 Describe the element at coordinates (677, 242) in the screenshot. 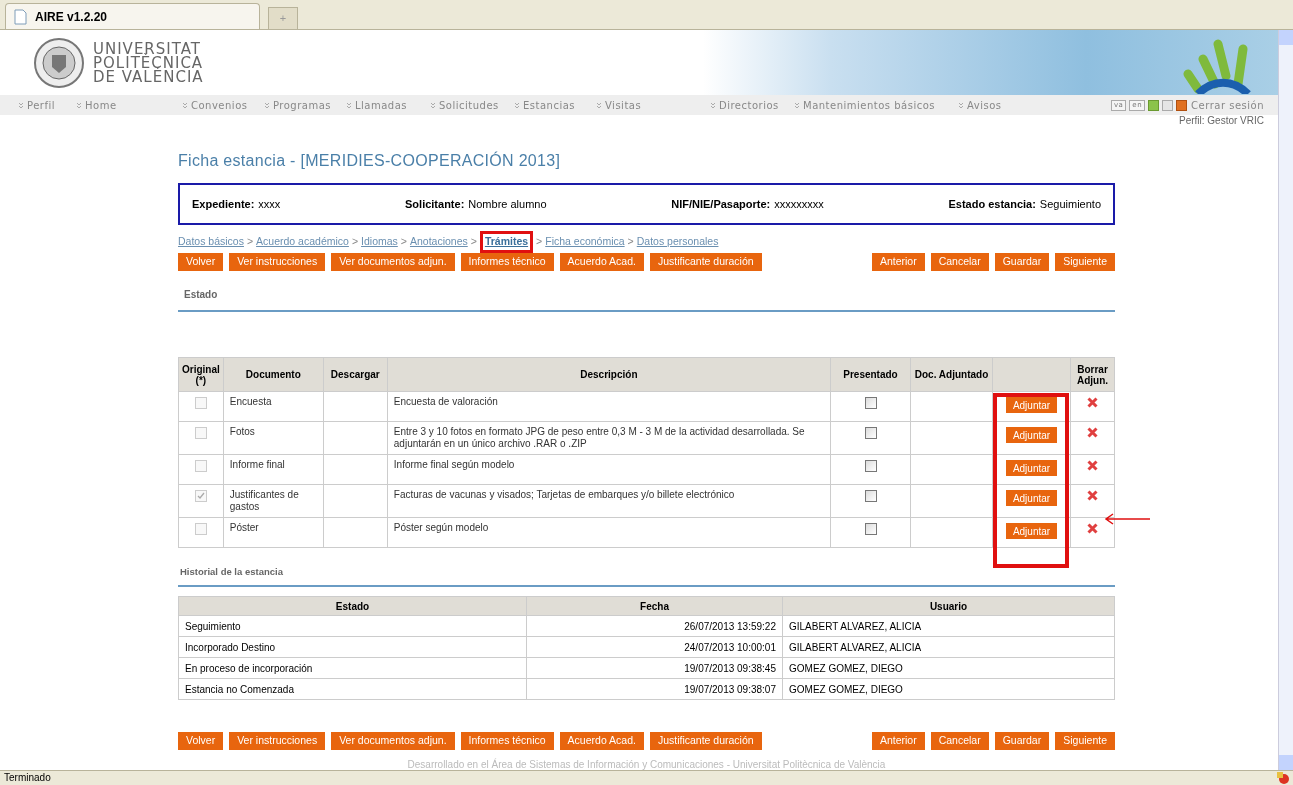

I see `breadcrumb-link: Datos personales` at that location.